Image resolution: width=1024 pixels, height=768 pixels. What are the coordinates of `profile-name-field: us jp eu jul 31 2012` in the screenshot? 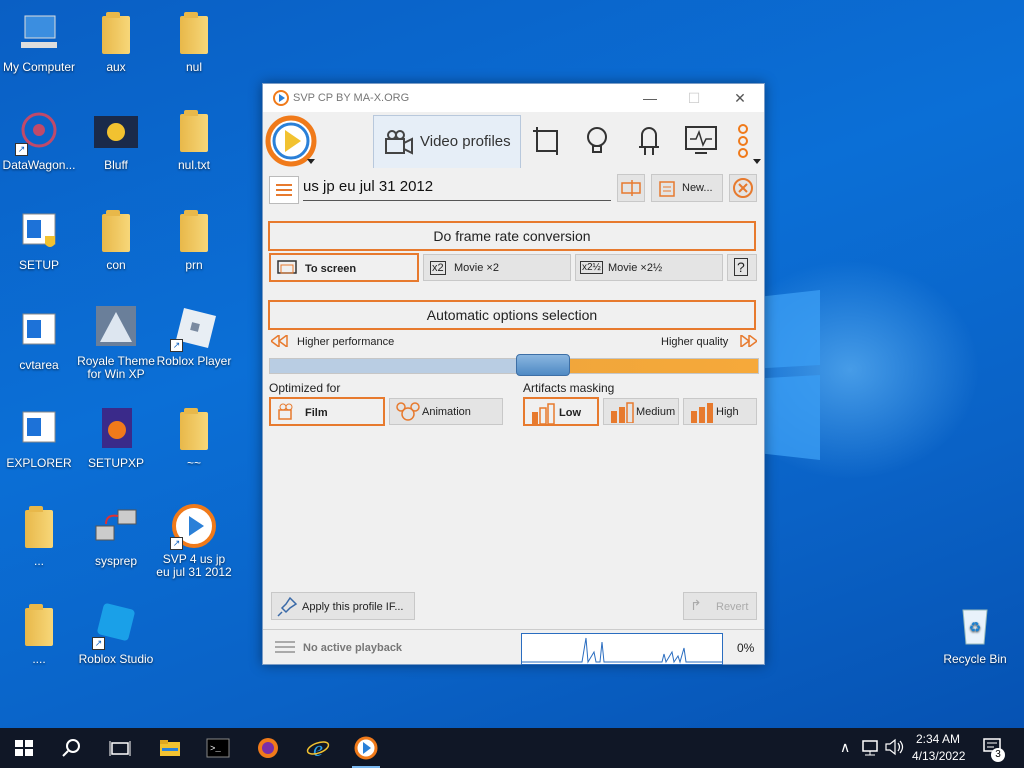 It's located at (457, 187).